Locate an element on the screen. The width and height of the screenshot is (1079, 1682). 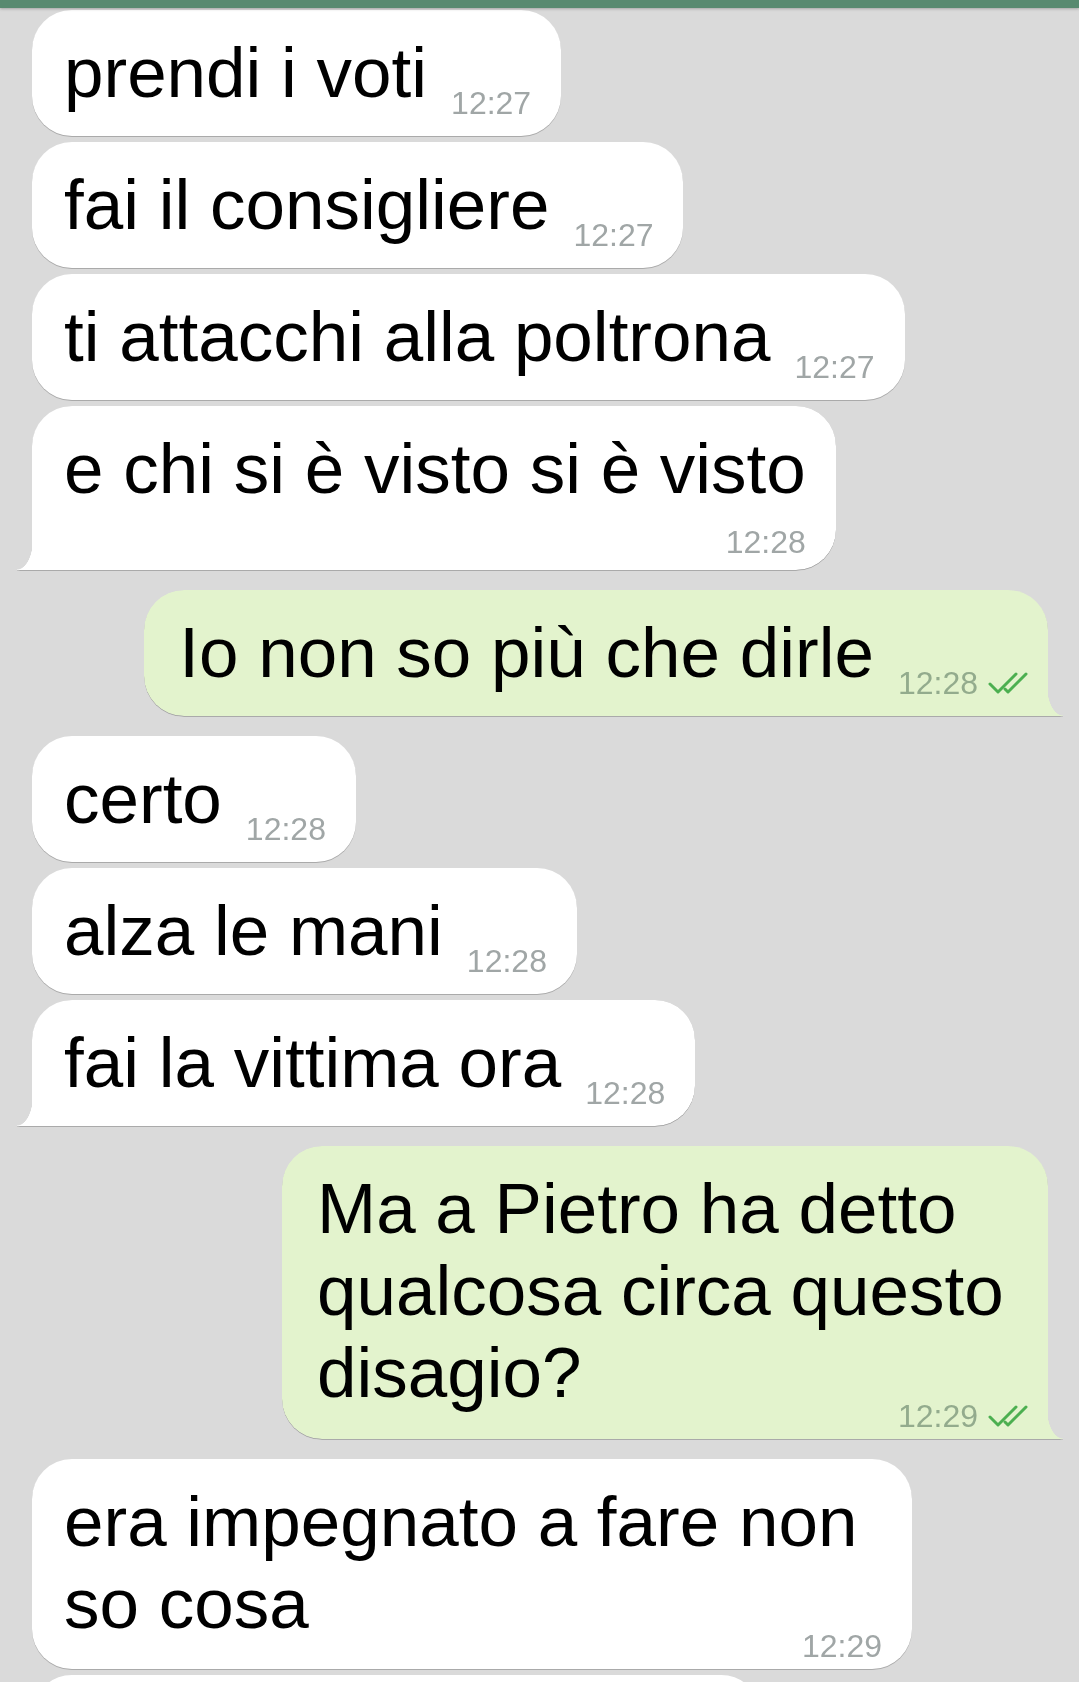
message-text: fai la vittima ora is located at coordinates (313, 1062).